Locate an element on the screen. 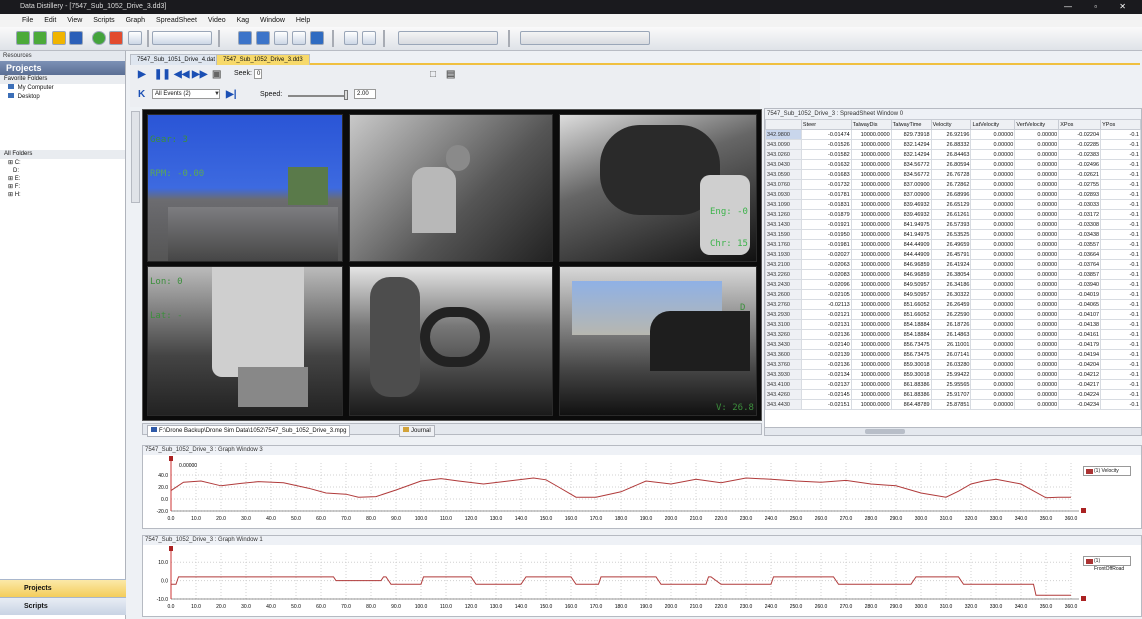 The height and width of the screenshot is (619, 1142). table-cell: 829.73918 is located at coordinates (911, 134).